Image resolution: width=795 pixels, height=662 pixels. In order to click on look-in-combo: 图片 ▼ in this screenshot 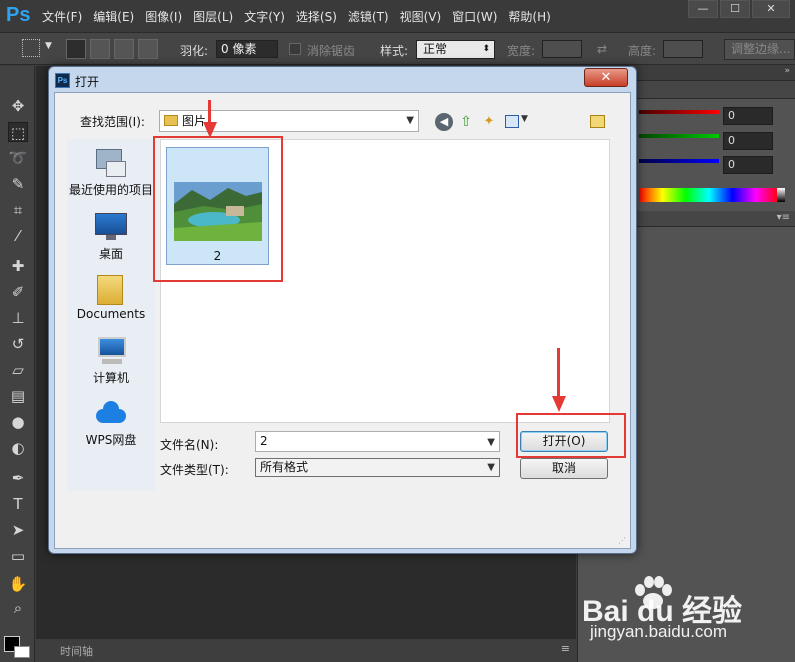, I will do `click(289, 121)`.